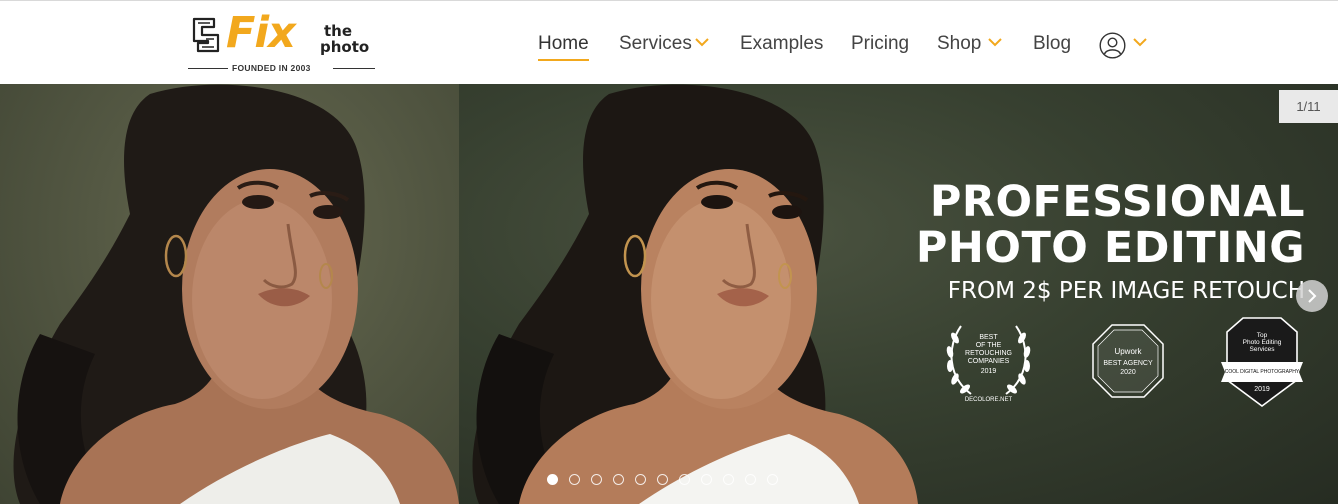 The height and width of the screenshot is (504, 1338). I want to click on badge1-line2: OF THE, so click(988, 345).